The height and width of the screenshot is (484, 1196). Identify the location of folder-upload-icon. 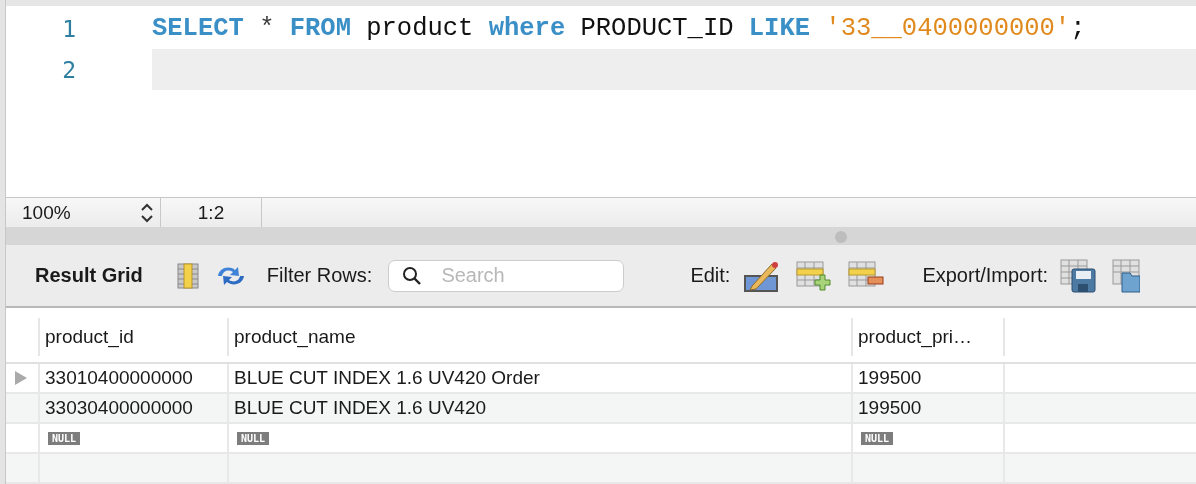
(1126, 275).